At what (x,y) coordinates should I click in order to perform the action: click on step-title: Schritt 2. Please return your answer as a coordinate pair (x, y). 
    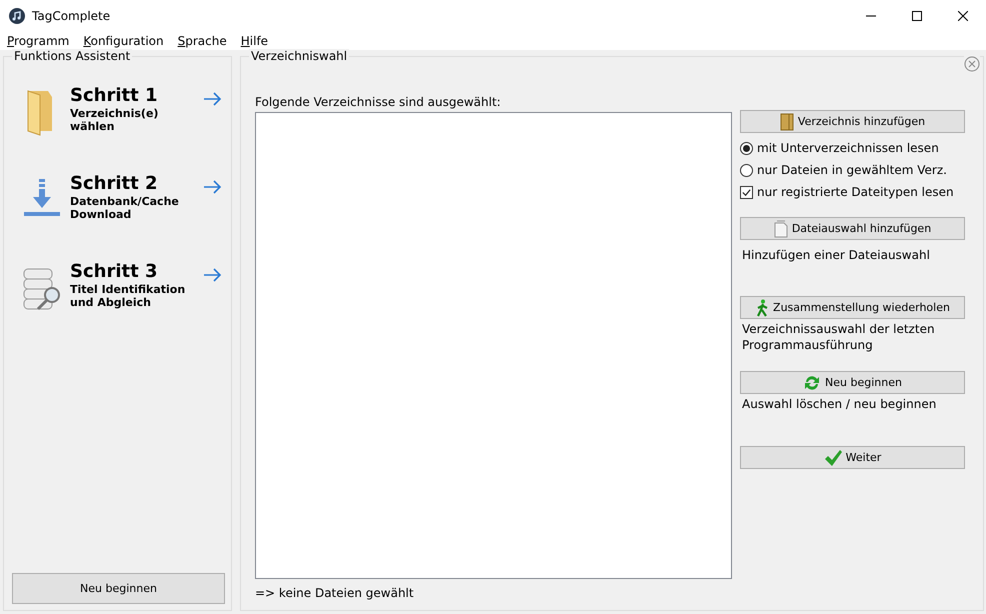
    Looking at the image, I should click on (129, 184).